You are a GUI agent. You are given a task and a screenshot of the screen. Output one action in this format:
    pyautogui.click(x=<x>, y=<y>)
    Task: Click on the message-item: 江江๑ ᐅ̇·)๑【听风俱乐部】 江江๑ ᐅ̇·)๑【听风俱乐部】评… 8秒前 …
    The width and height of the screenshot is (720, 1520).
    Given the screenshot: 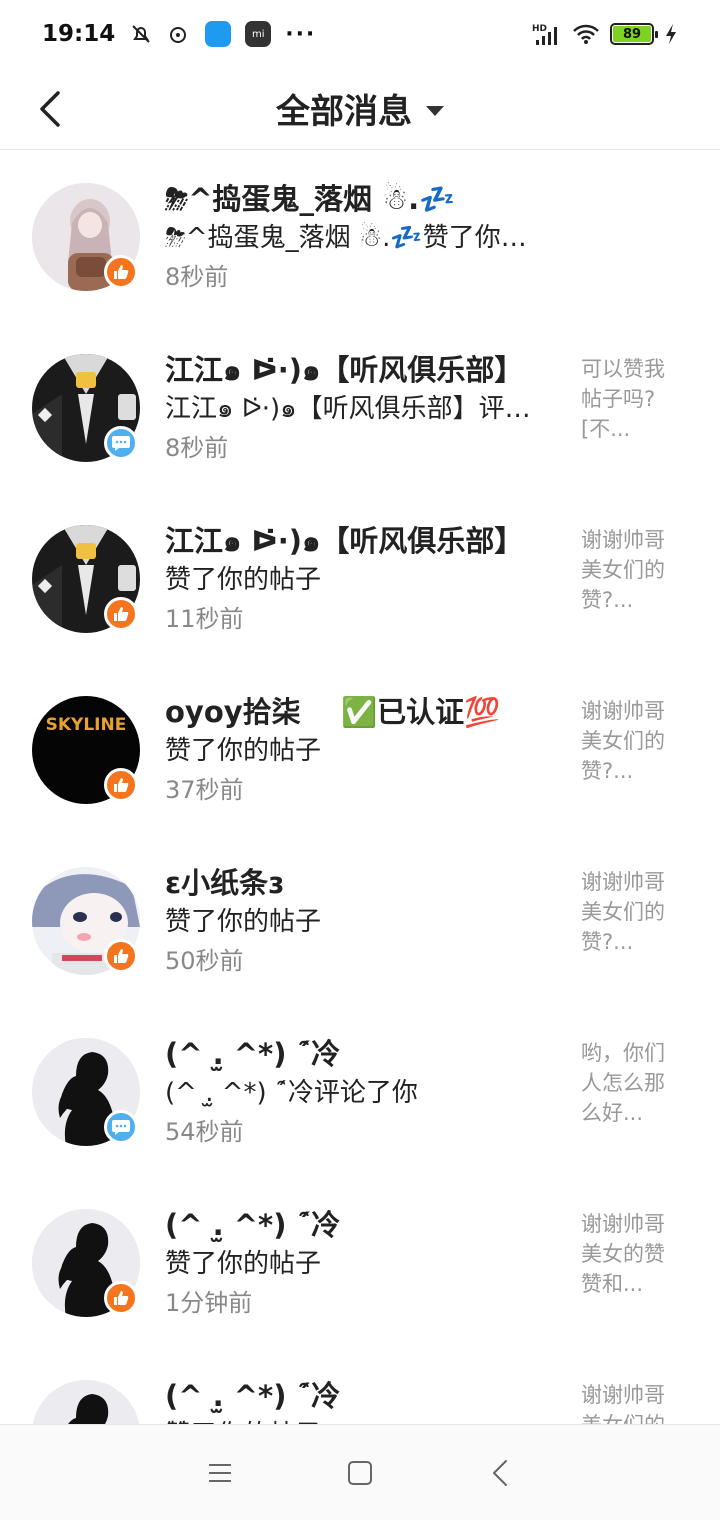 What is the action you would take?
    pyautogui.click(x=360, y=407)
    